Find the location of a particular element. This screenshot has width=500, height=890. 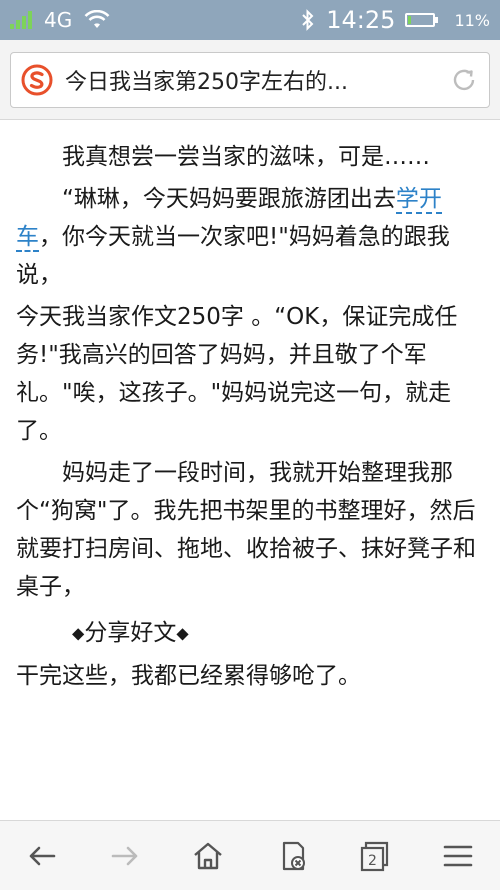

refresh-icon is located at coordinates (464, 80).